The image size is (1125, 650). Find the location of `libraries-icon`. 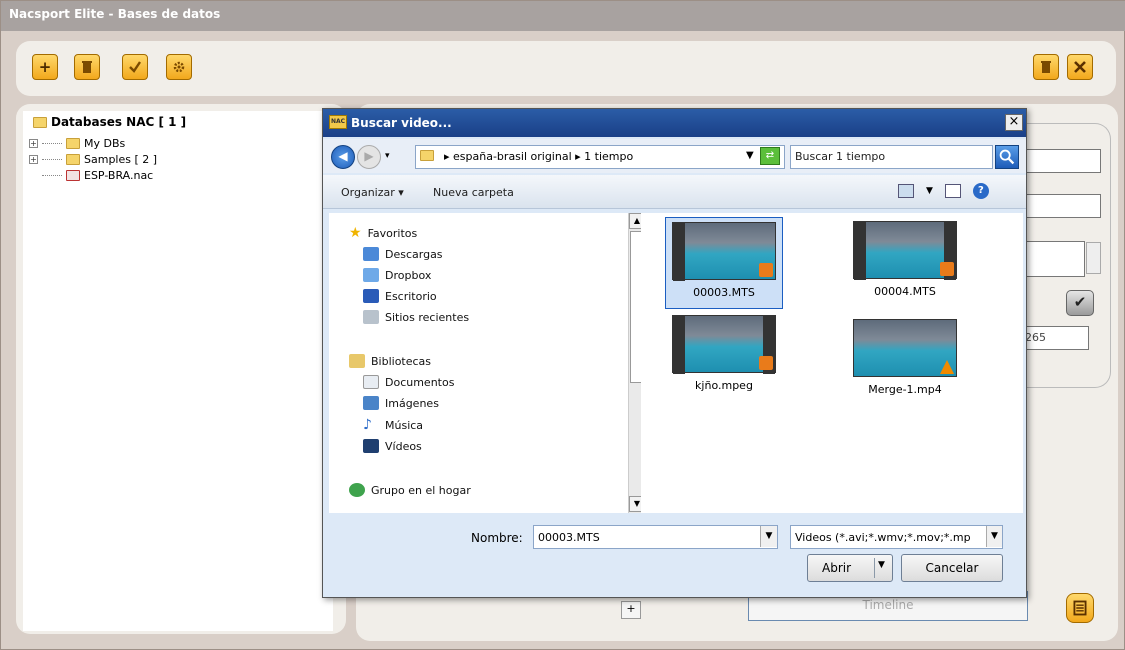

libraries-icon is located at coordinates (357, 361).